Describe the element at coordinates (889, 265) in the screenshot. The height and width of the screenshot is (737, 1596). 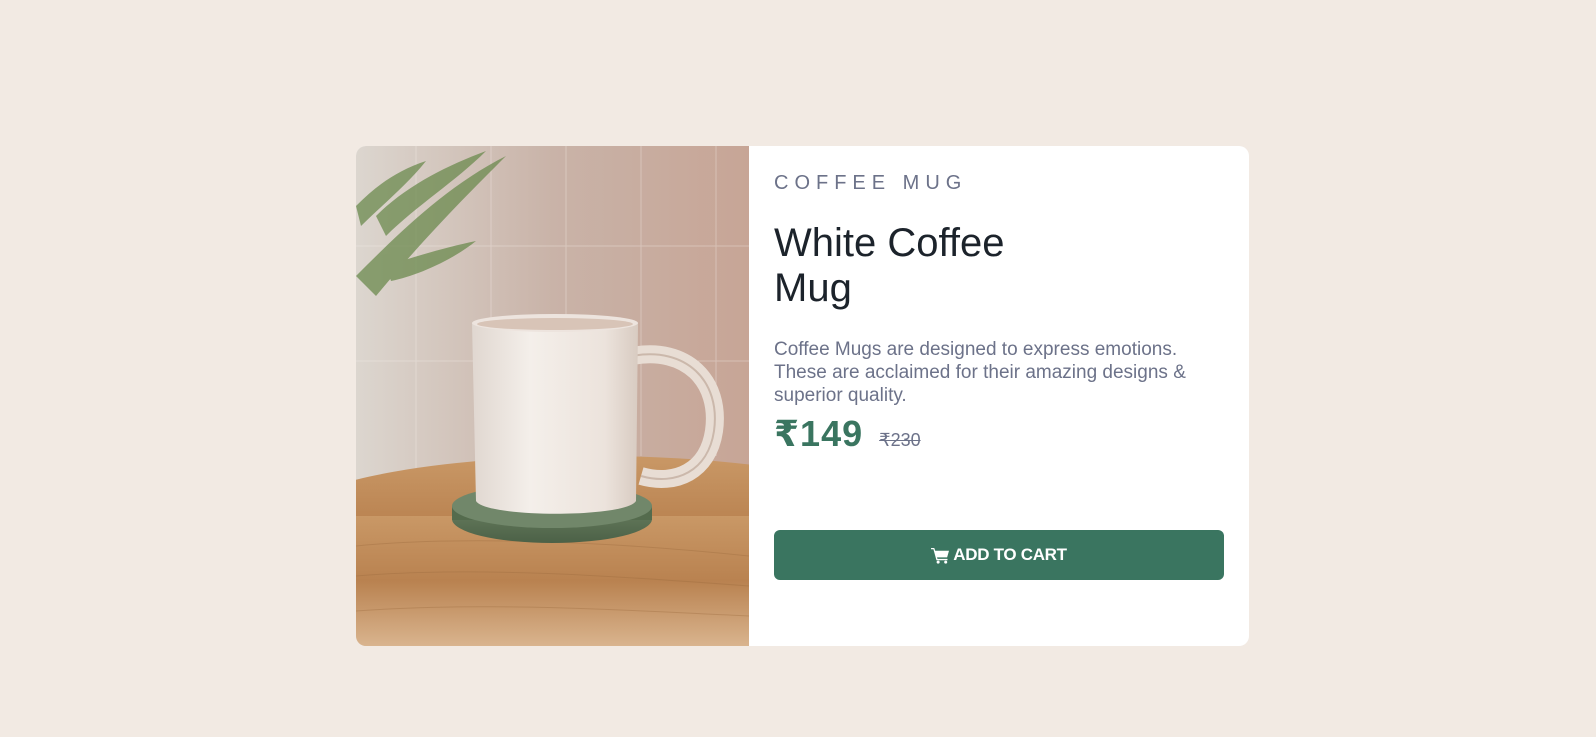
I see `product-title: White Coffee Mug` at that location.